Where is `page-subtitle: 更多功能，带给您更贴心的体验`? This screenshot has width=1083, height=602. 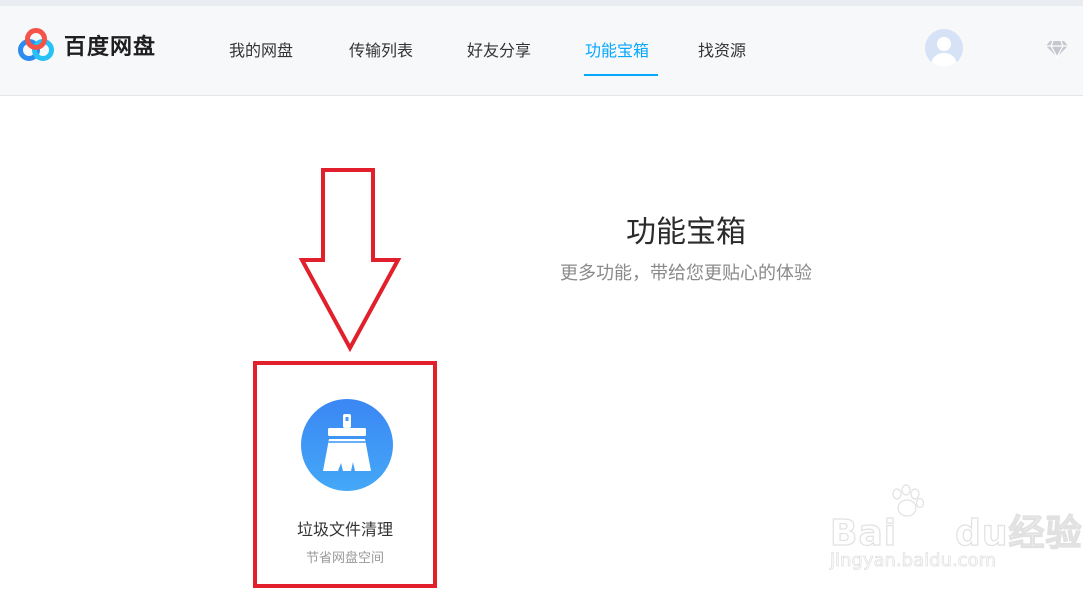 page-subtitle: 更多功能，带给您更贴心的体验 is located at coordinates (686, 273).